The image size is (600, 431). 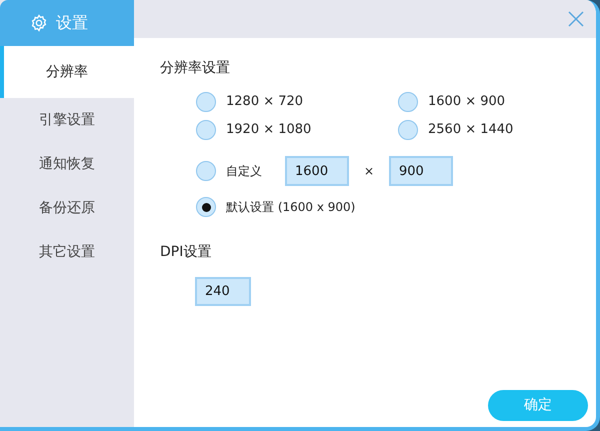 I want to click on sidebar-title: 设置, so click(x=72, y=23).